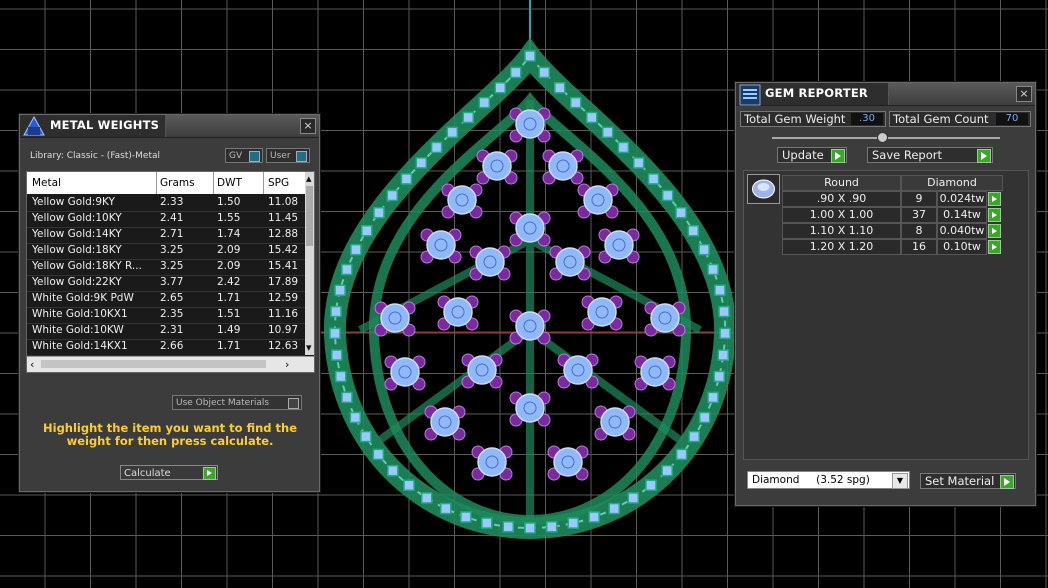 The image size is (1048, 588). What do you see at coordinates (984, 156) in the screenshot?
I see `play-arrow-icon` at bounding box center [984, 156].